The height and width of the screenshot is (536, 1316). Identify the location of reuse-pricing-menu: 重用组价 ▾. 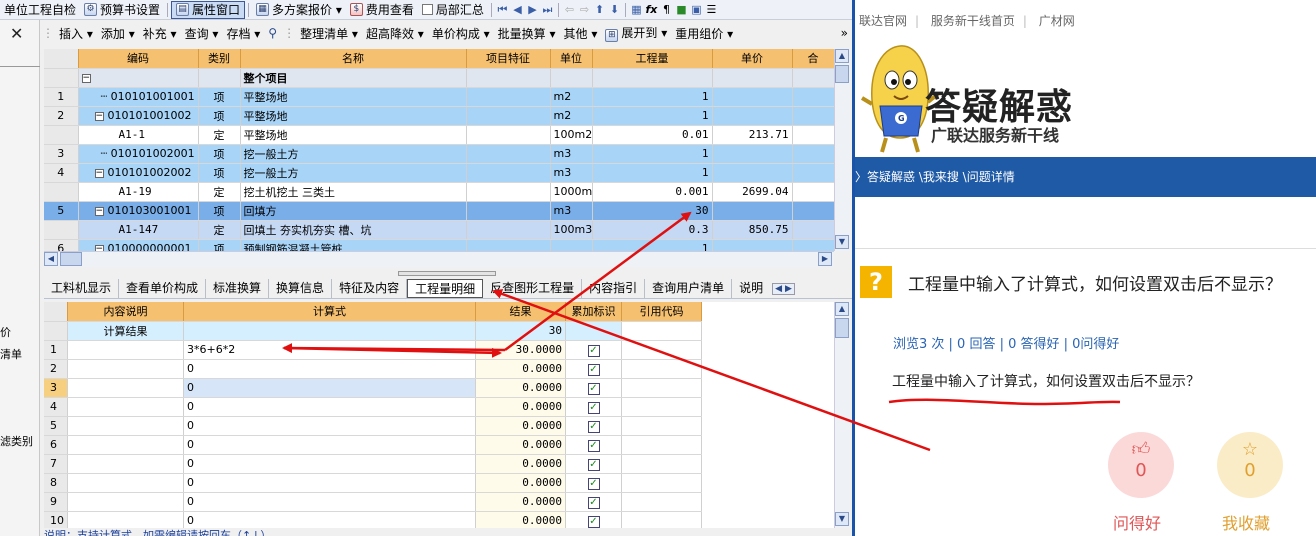
(704, 33).